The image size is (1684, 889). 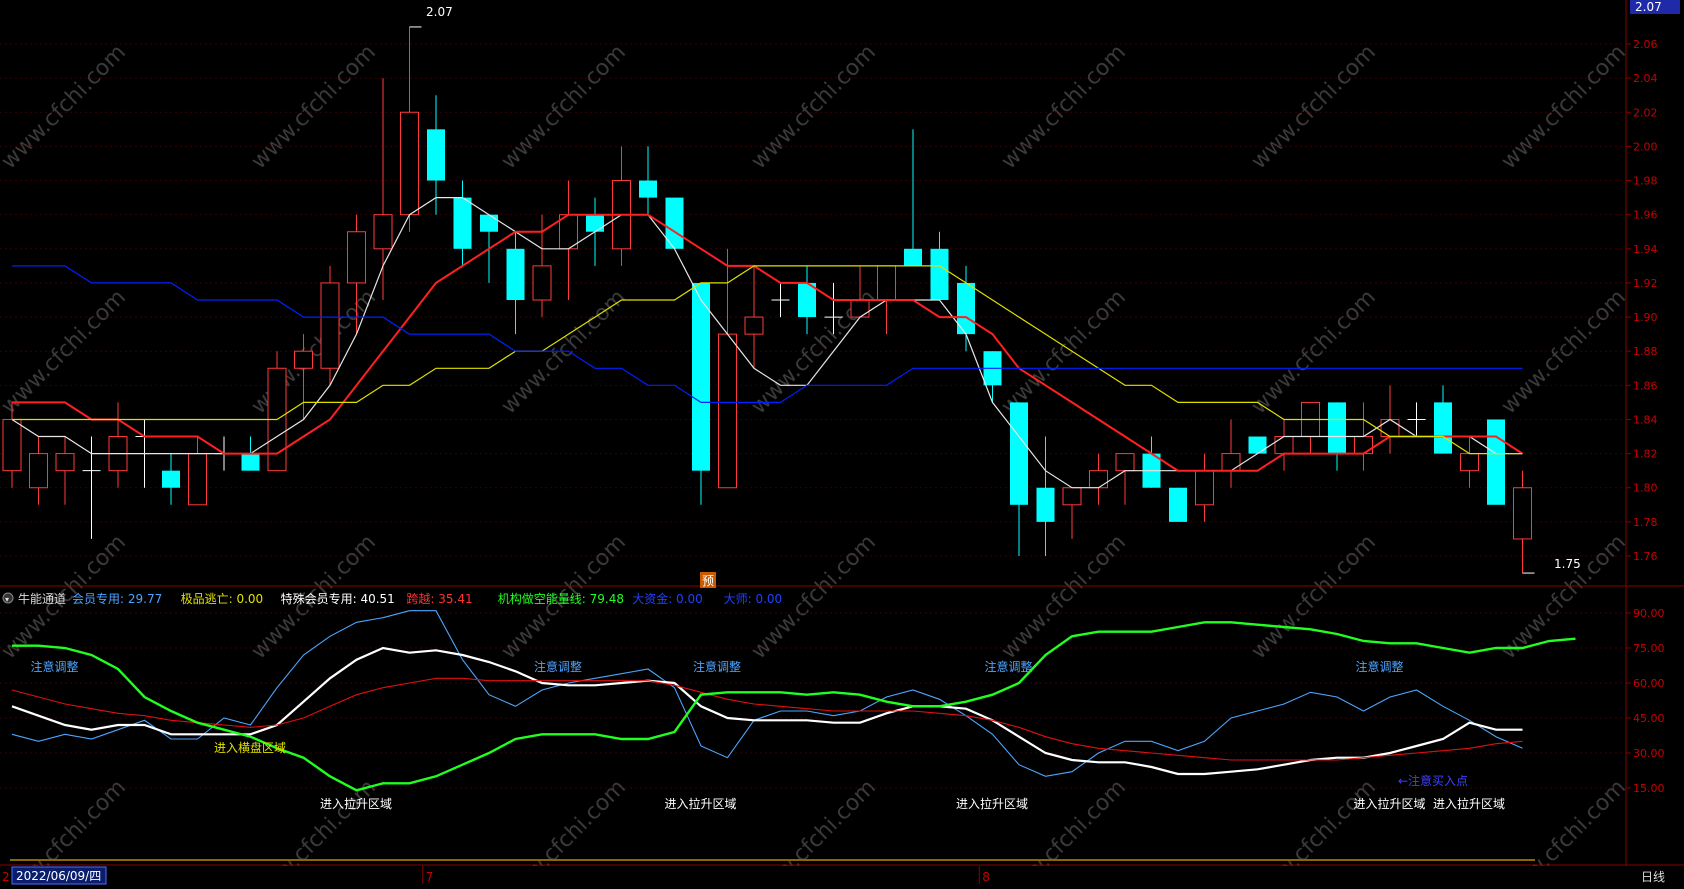 What do you see at coordinates (117, 598) in the screenshot?
I see `legend-item: 会员专用: 29.77` at bounding box center [117, 598].